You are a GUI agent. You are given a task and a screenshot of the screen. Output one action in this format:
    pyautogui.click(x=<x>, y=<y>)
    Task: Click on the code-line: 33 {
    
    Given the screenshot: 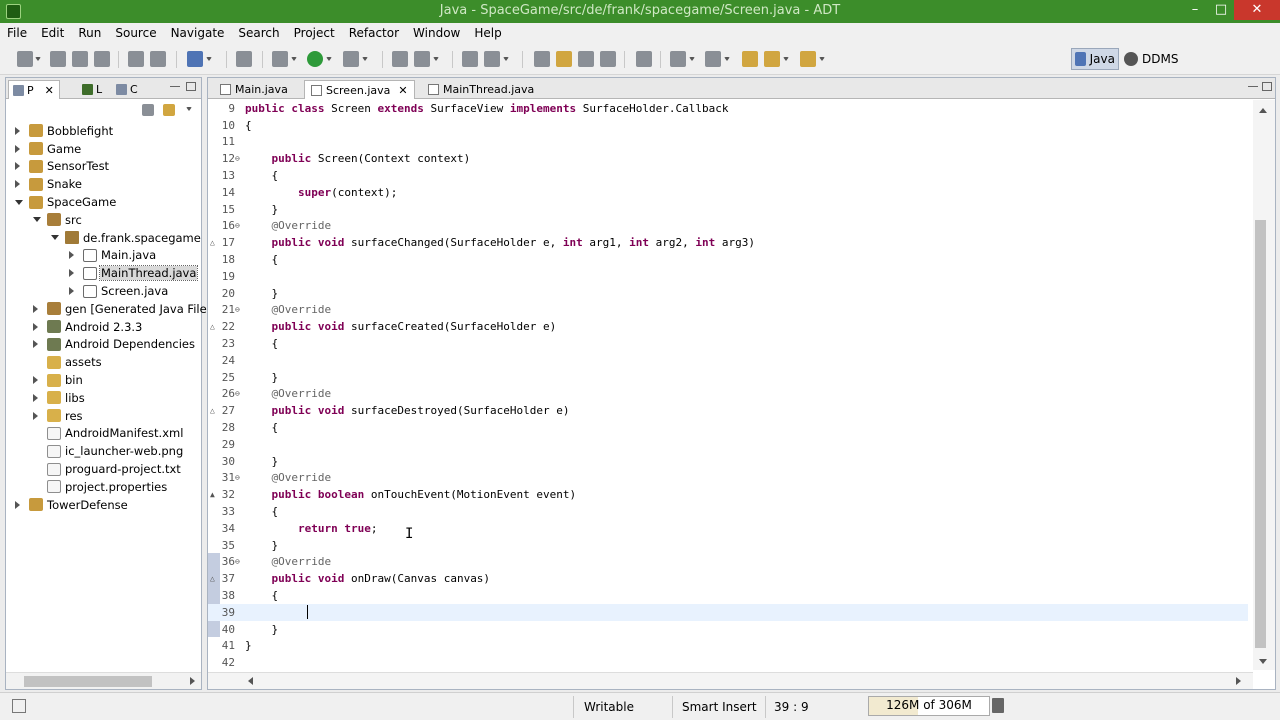 What is the action you would take?
    pyautogui.click(x=728, y=511)
    